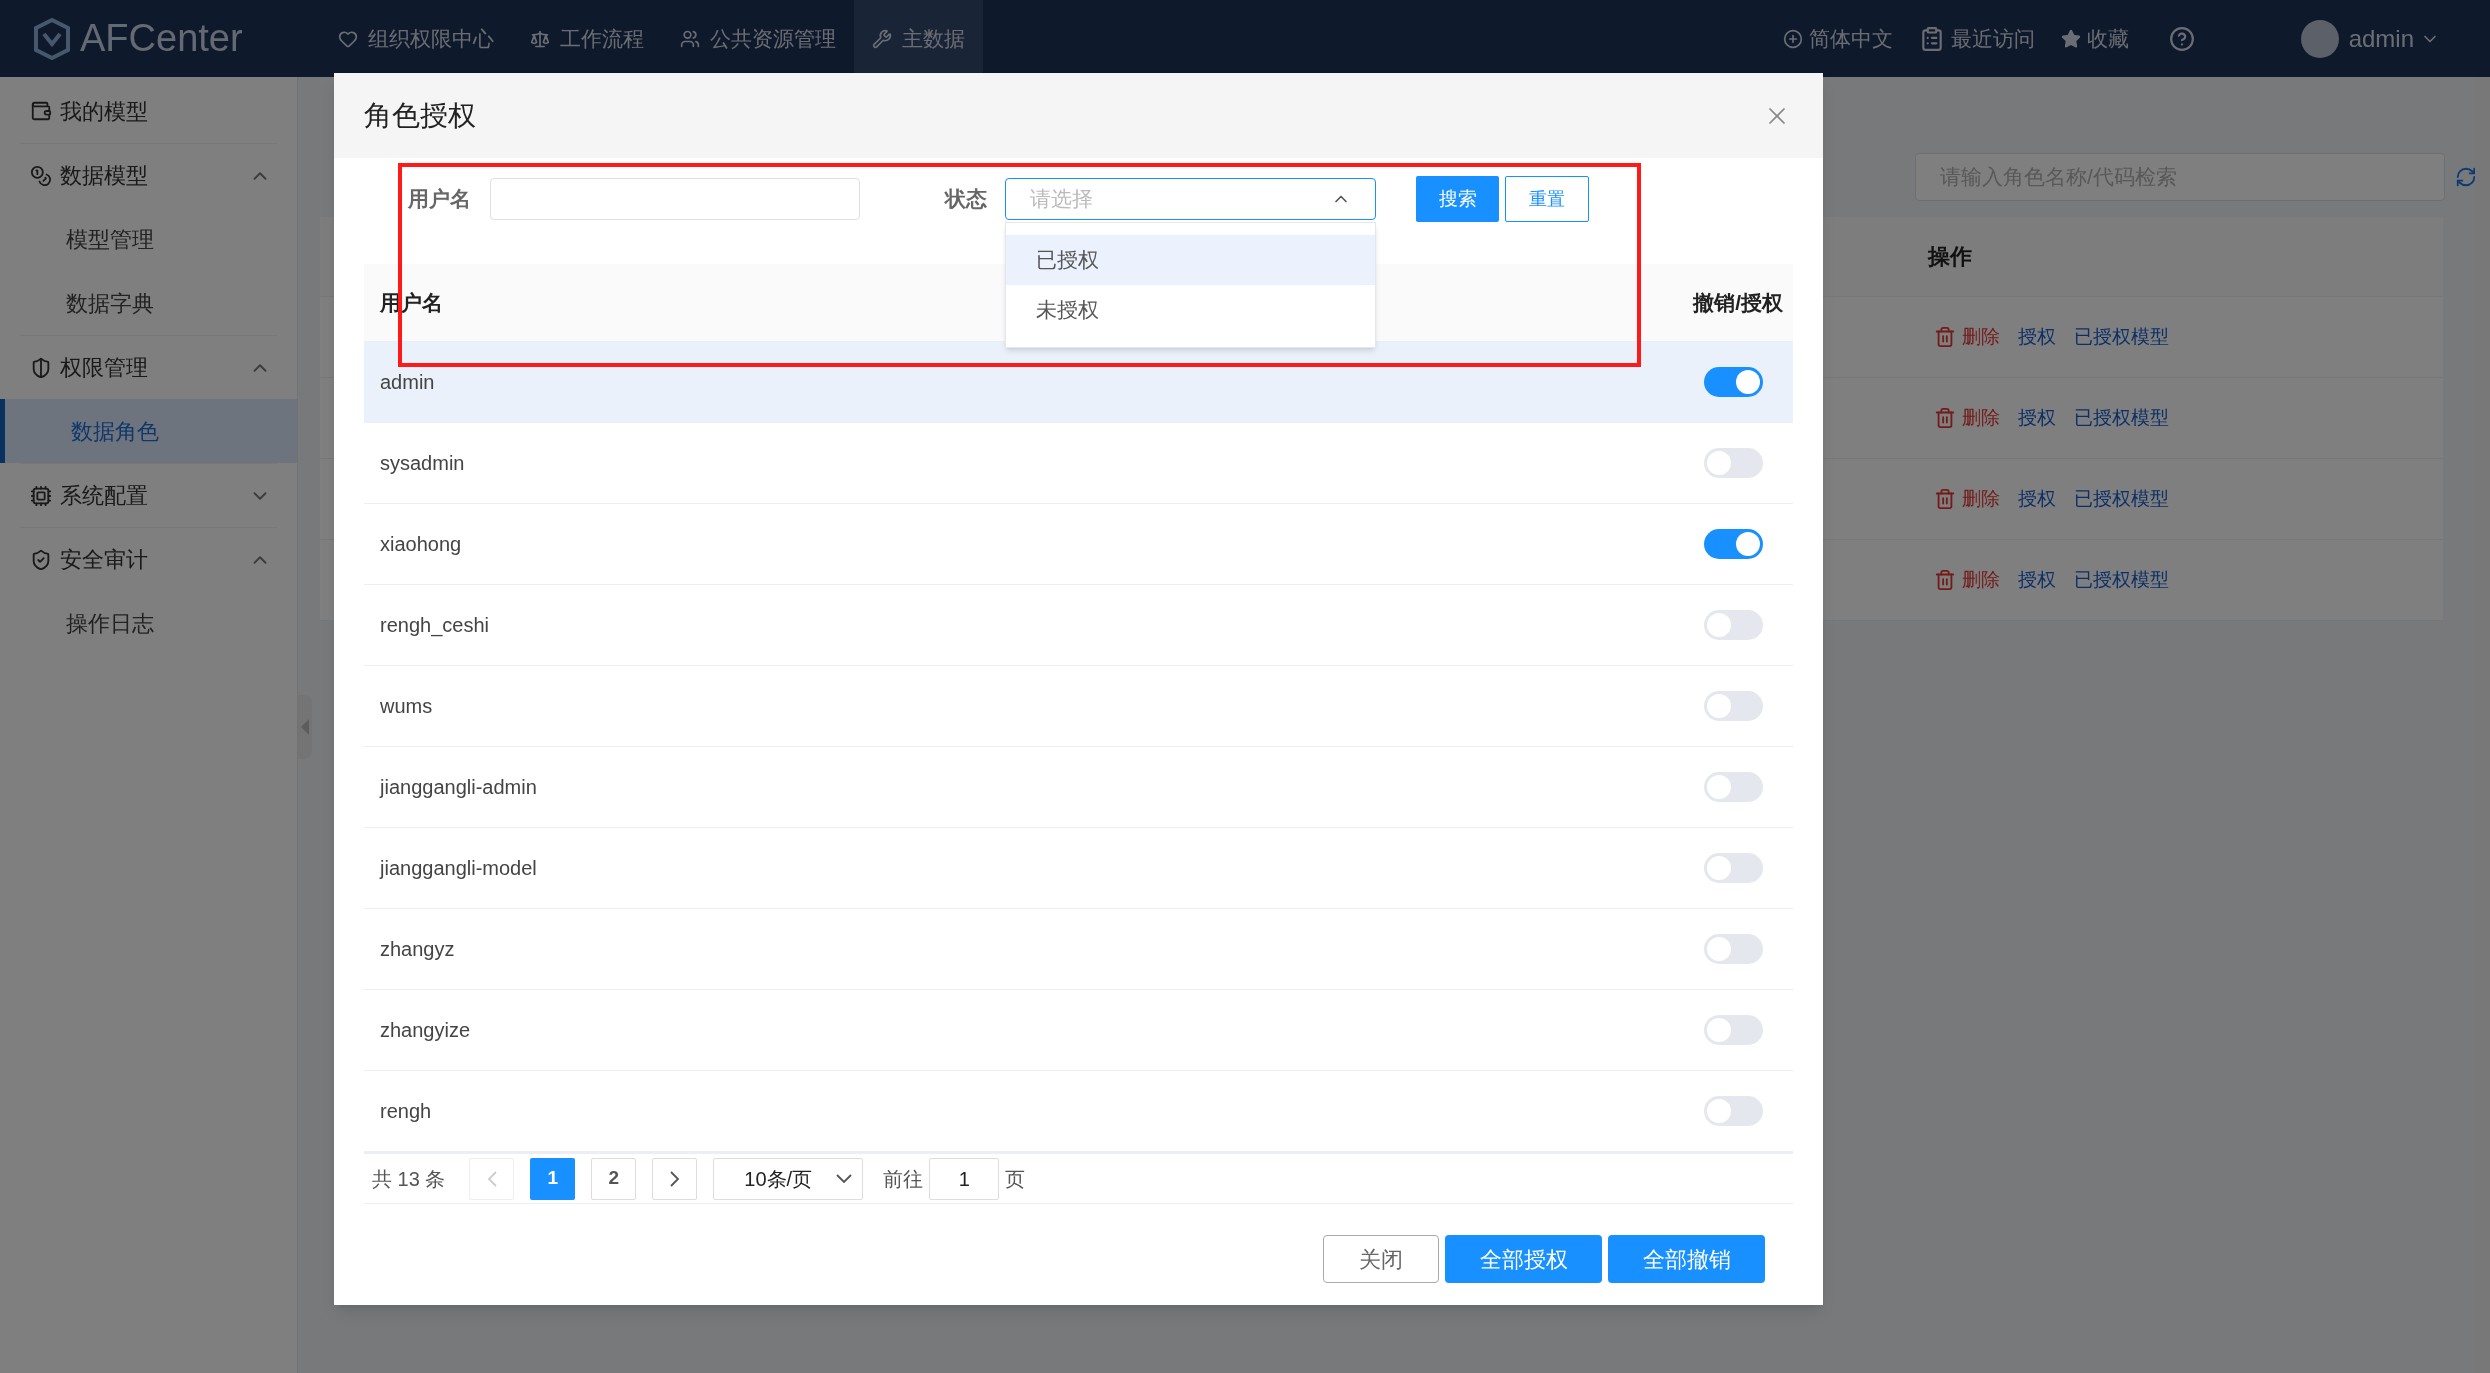 The height and width of the screenshot is (1373, 2490). I want to click on page-size-select: 10条/页, so click(788, 1178).